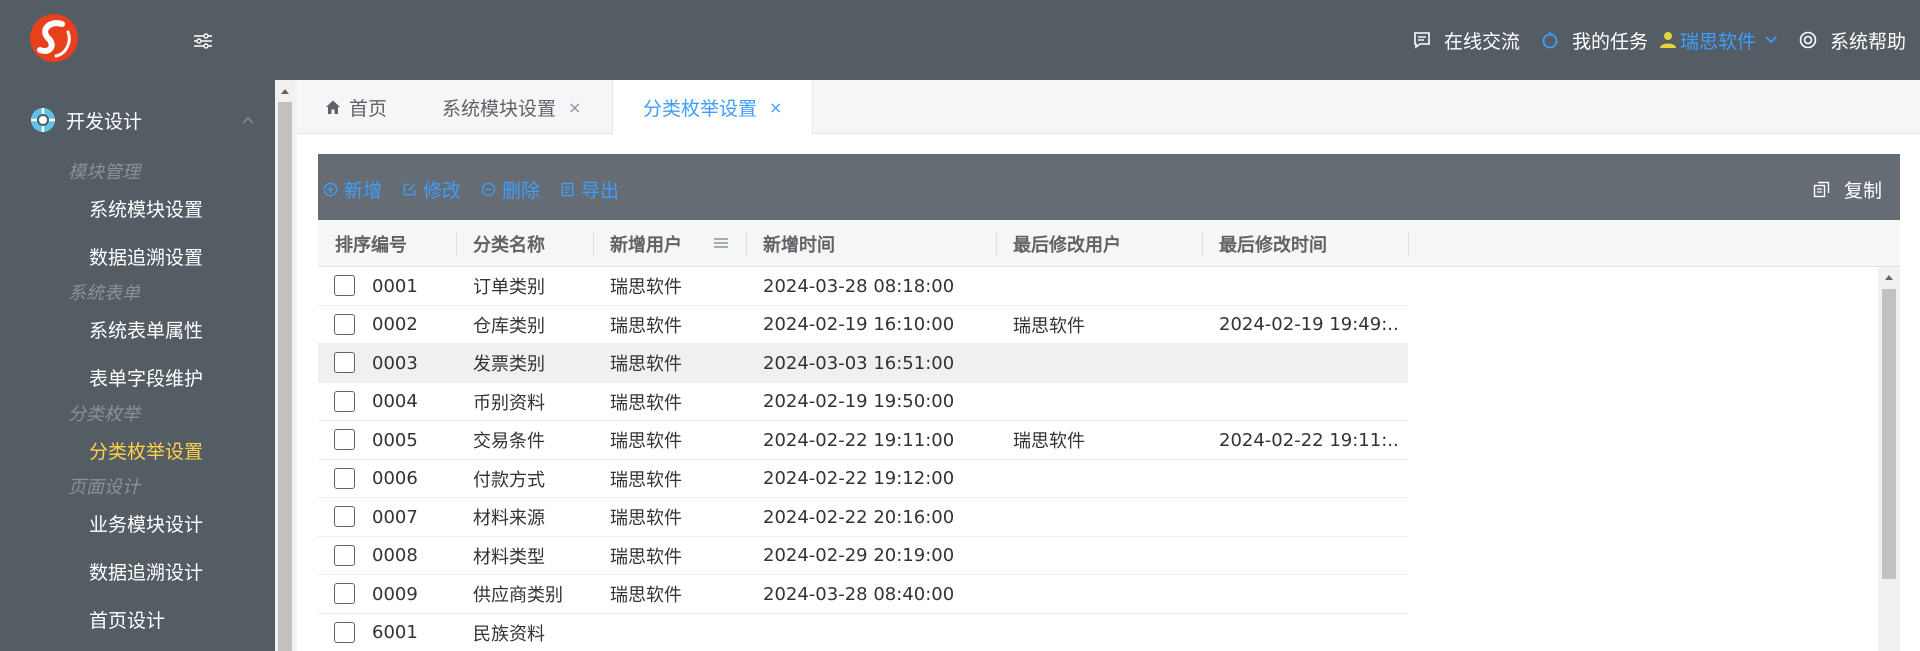 The width and height of the screenshot is (1920, 651). Describe the element at coordinates (863, 555) in the screenshot. I see `table-row: 0008 材料类型 瑞思软件 2024-02-29 20:19:00` at that location.